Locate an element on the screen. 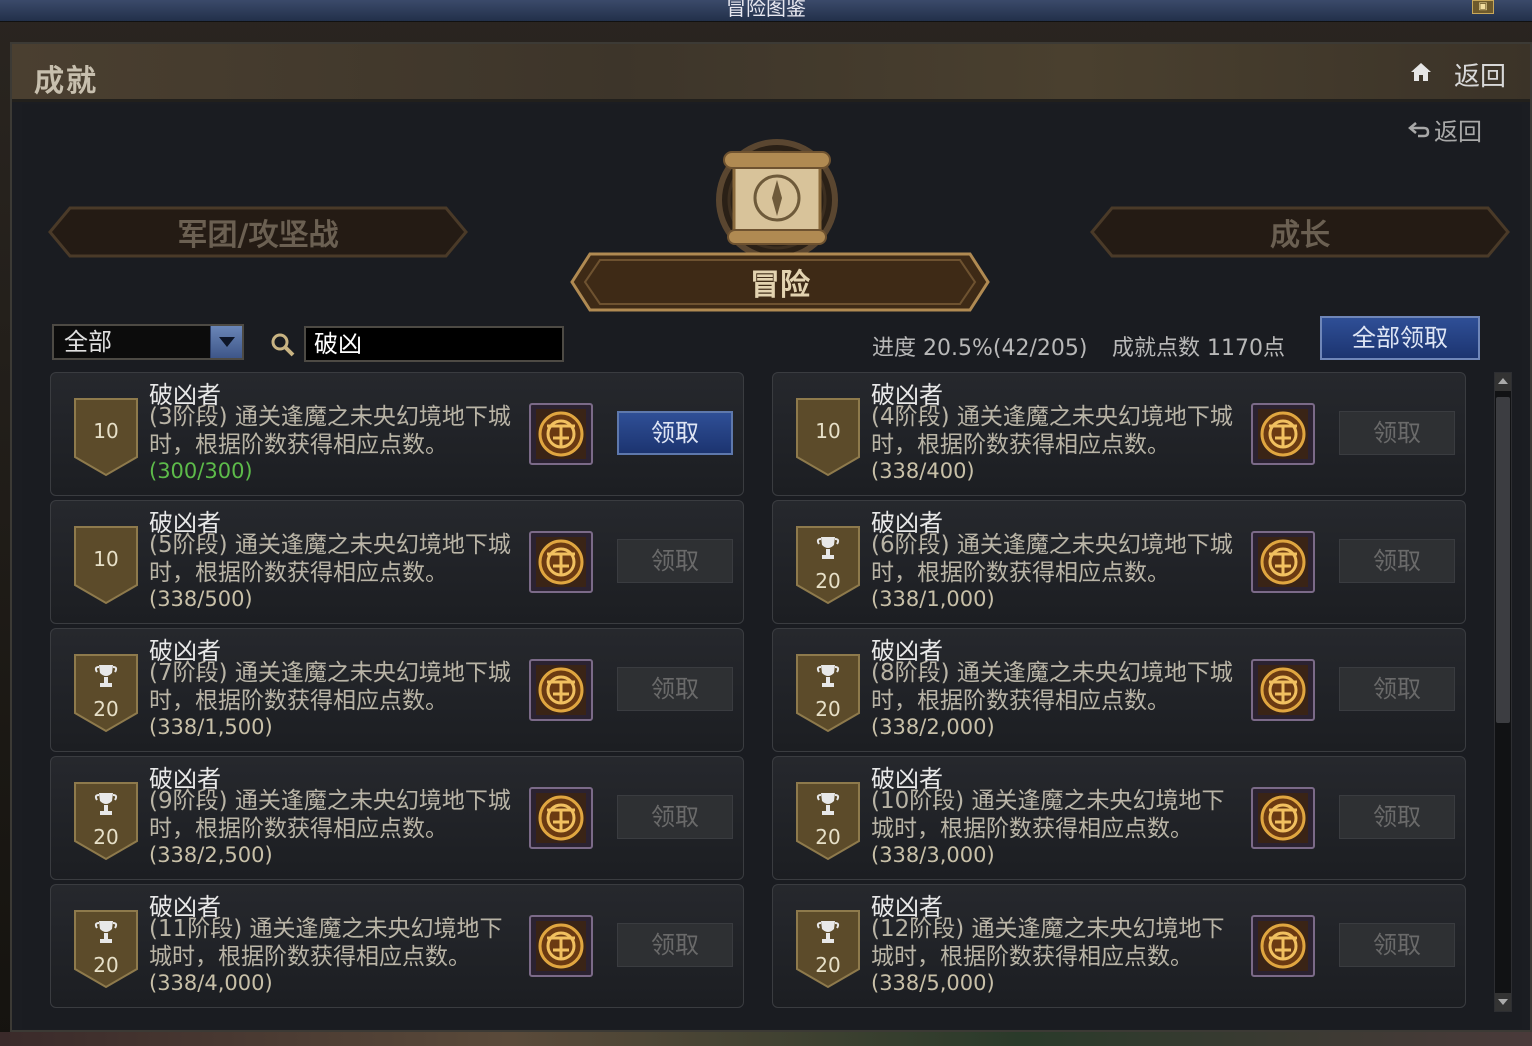 The width and height of the screenshot is (1532, 1046). list-scrollbar is located at coordinates (1503, 692).